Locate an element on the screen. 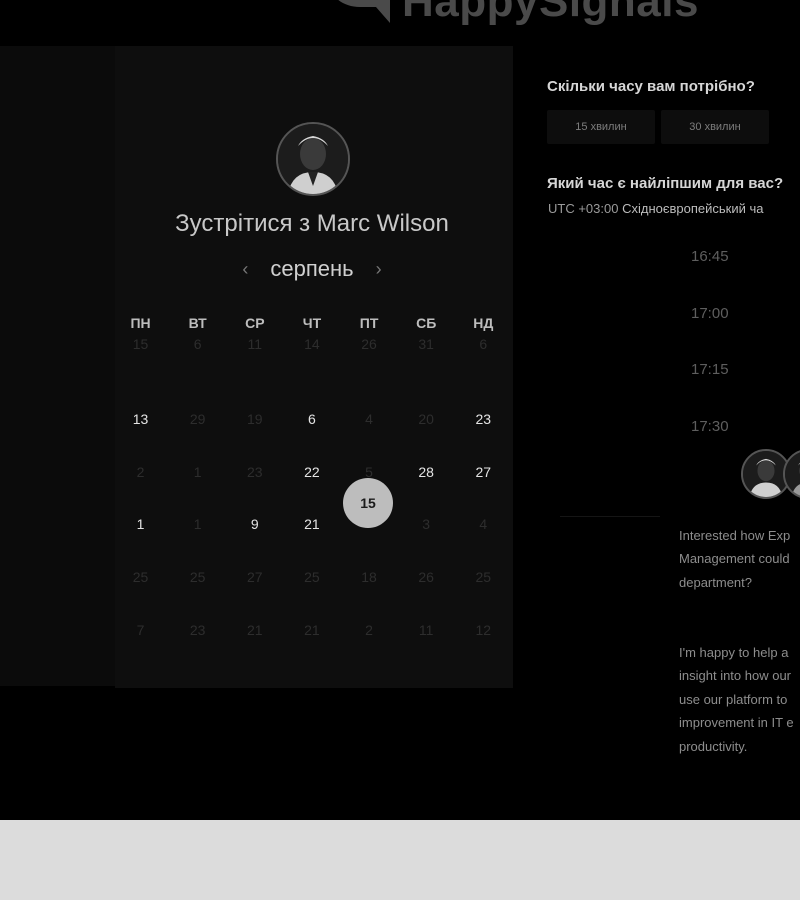  calendar-day: 15 is located at coordinates (140, 344).